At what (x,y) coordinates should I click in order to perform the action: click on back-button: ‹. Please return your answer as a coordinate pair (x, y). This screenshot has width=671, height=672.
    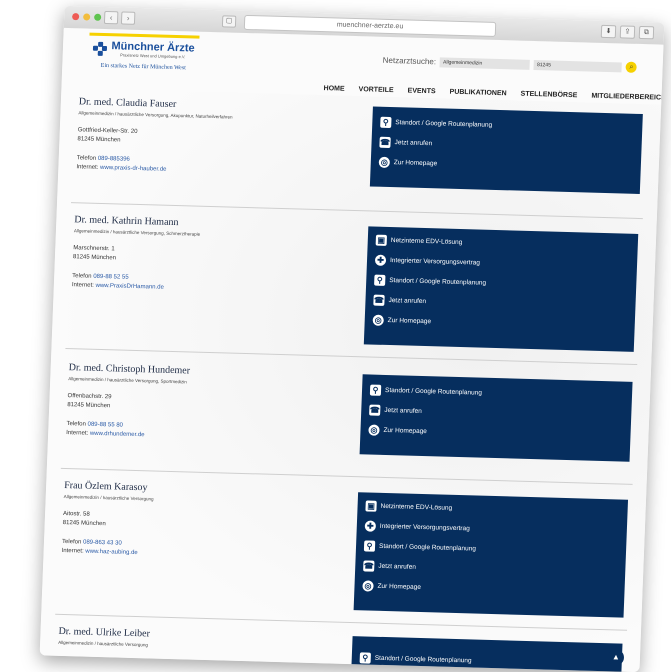
    Looking at the image, I should click on (111, 17).